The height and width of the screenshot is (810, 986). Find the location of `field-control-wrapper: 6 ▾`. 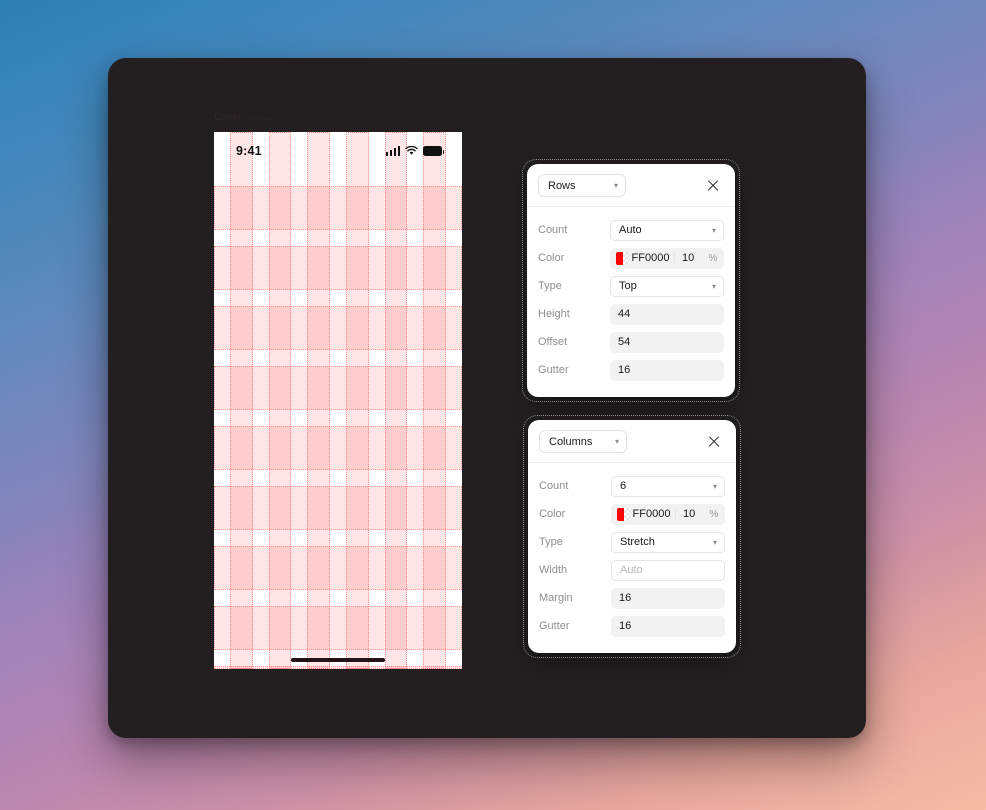

field-control-wrapper: 6 ▾ is located at coordinates (668, 486).